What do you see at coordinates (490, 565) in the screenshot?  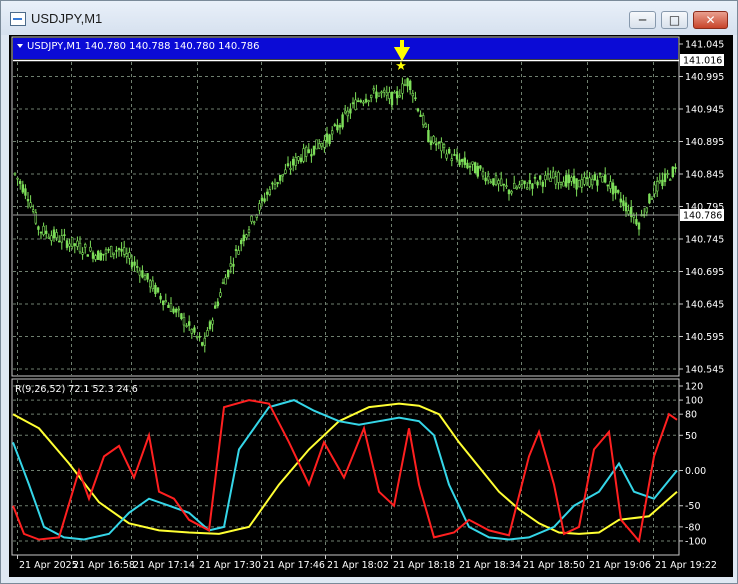 I see `time-tick-label: 21 Apr 18:34` at bounding box center [490, 565].